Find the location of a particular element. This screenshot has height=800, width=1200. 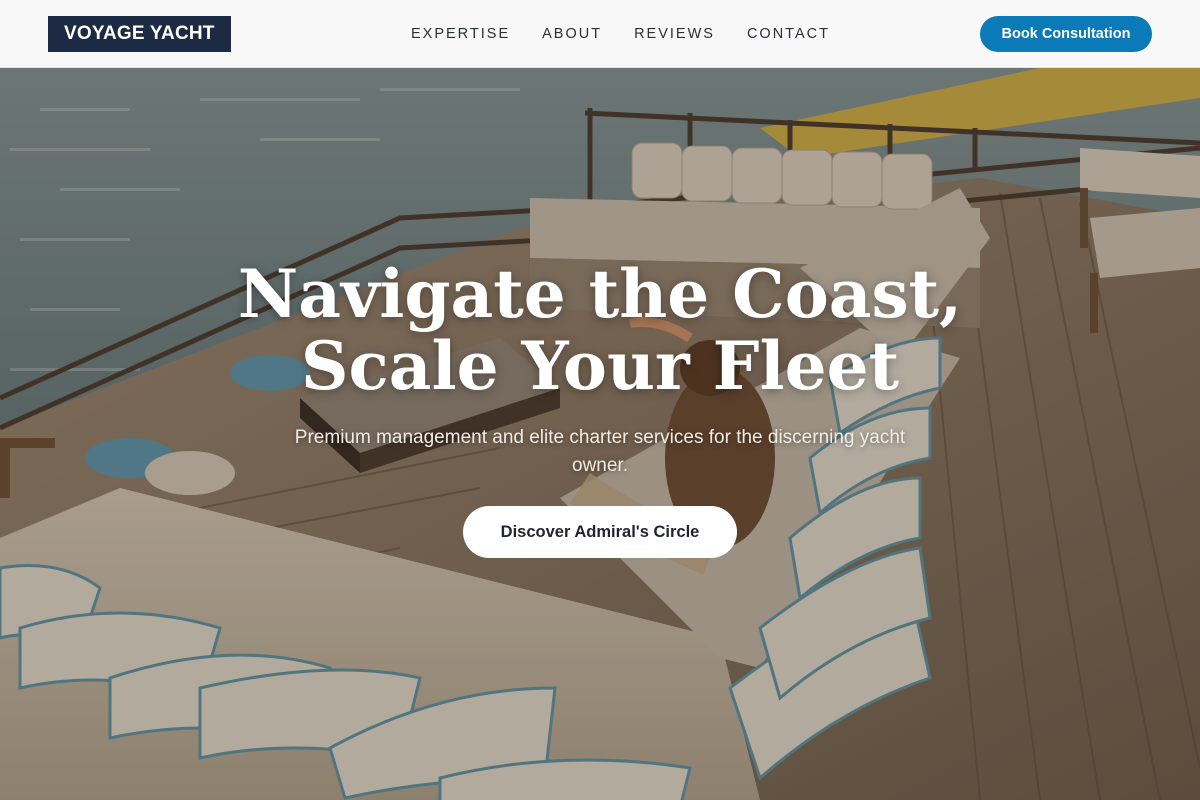

main-nav: EXPERTISE ABOUT REVIEWS CONTACT is located at coordinates (620, 34).